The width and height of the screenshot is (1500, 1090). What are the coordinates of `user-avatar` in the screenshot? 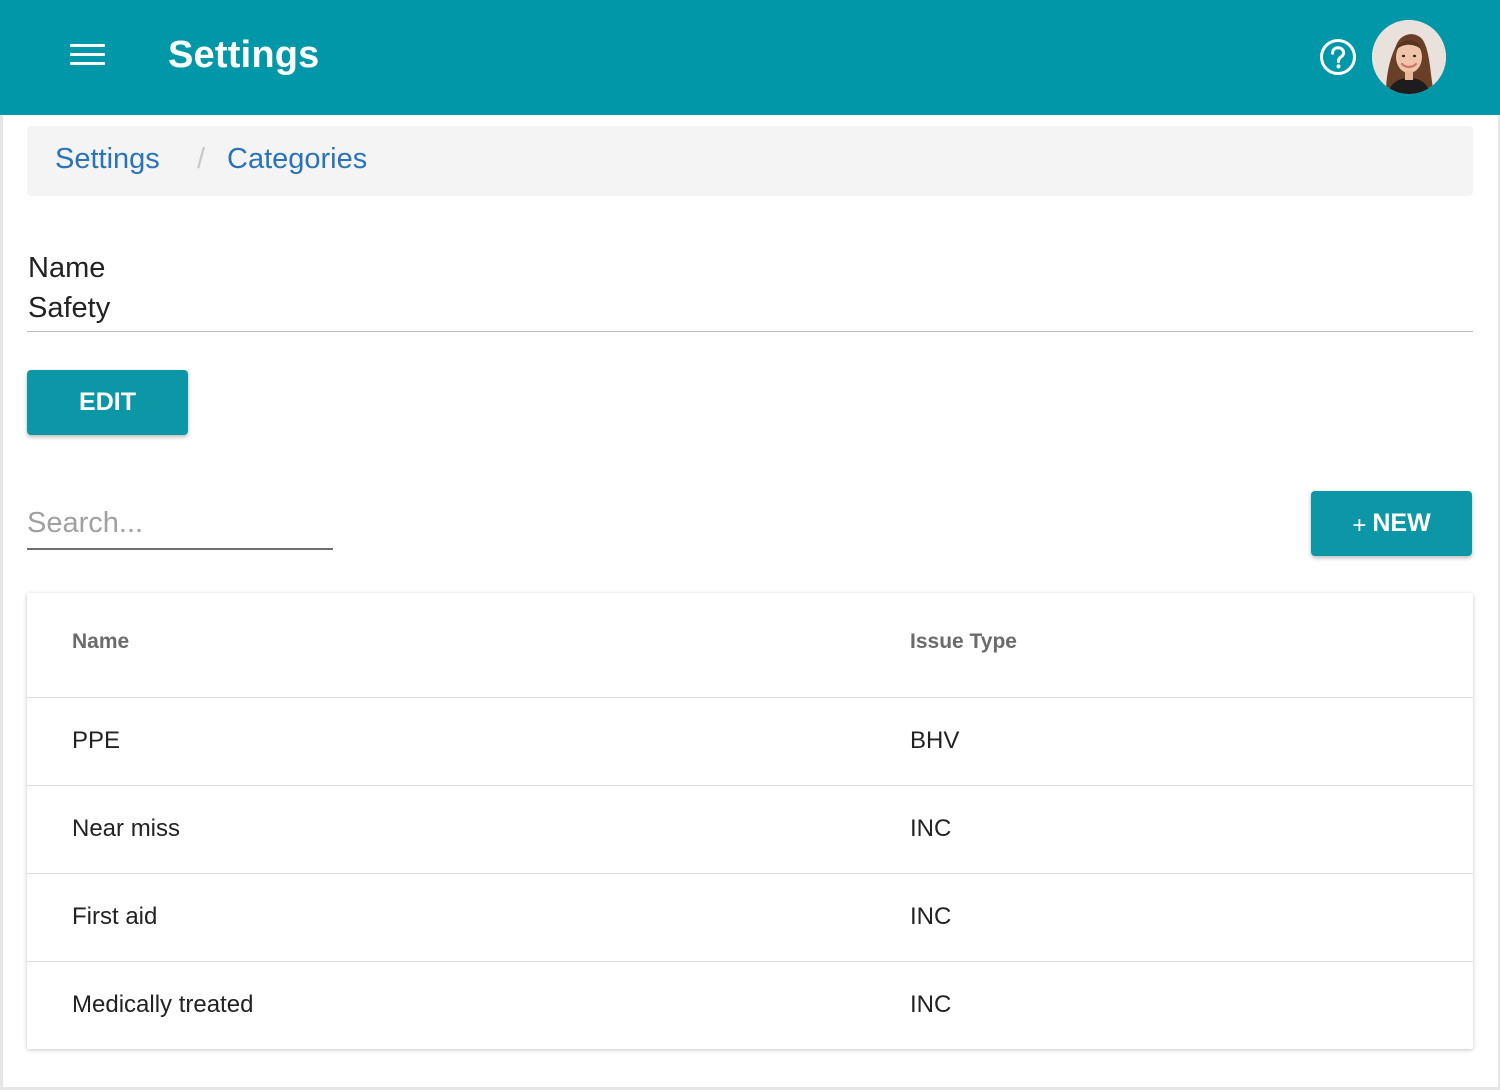 It's located at (1409, 57).